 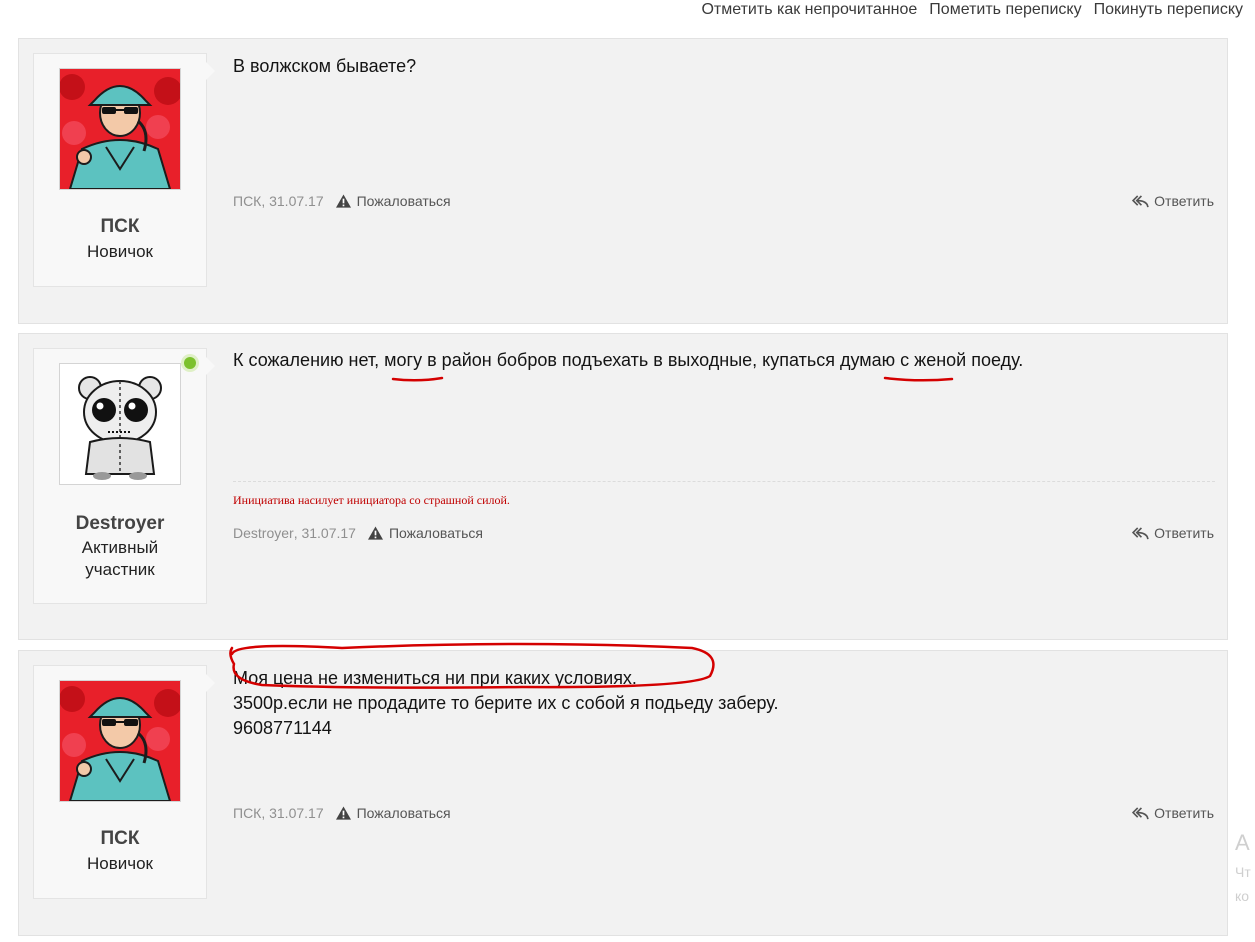 What do you see at coordinates (325, 66) in the screenshot?
I see `message-line: В волжском бываете?` at bounding box center [325, 66].